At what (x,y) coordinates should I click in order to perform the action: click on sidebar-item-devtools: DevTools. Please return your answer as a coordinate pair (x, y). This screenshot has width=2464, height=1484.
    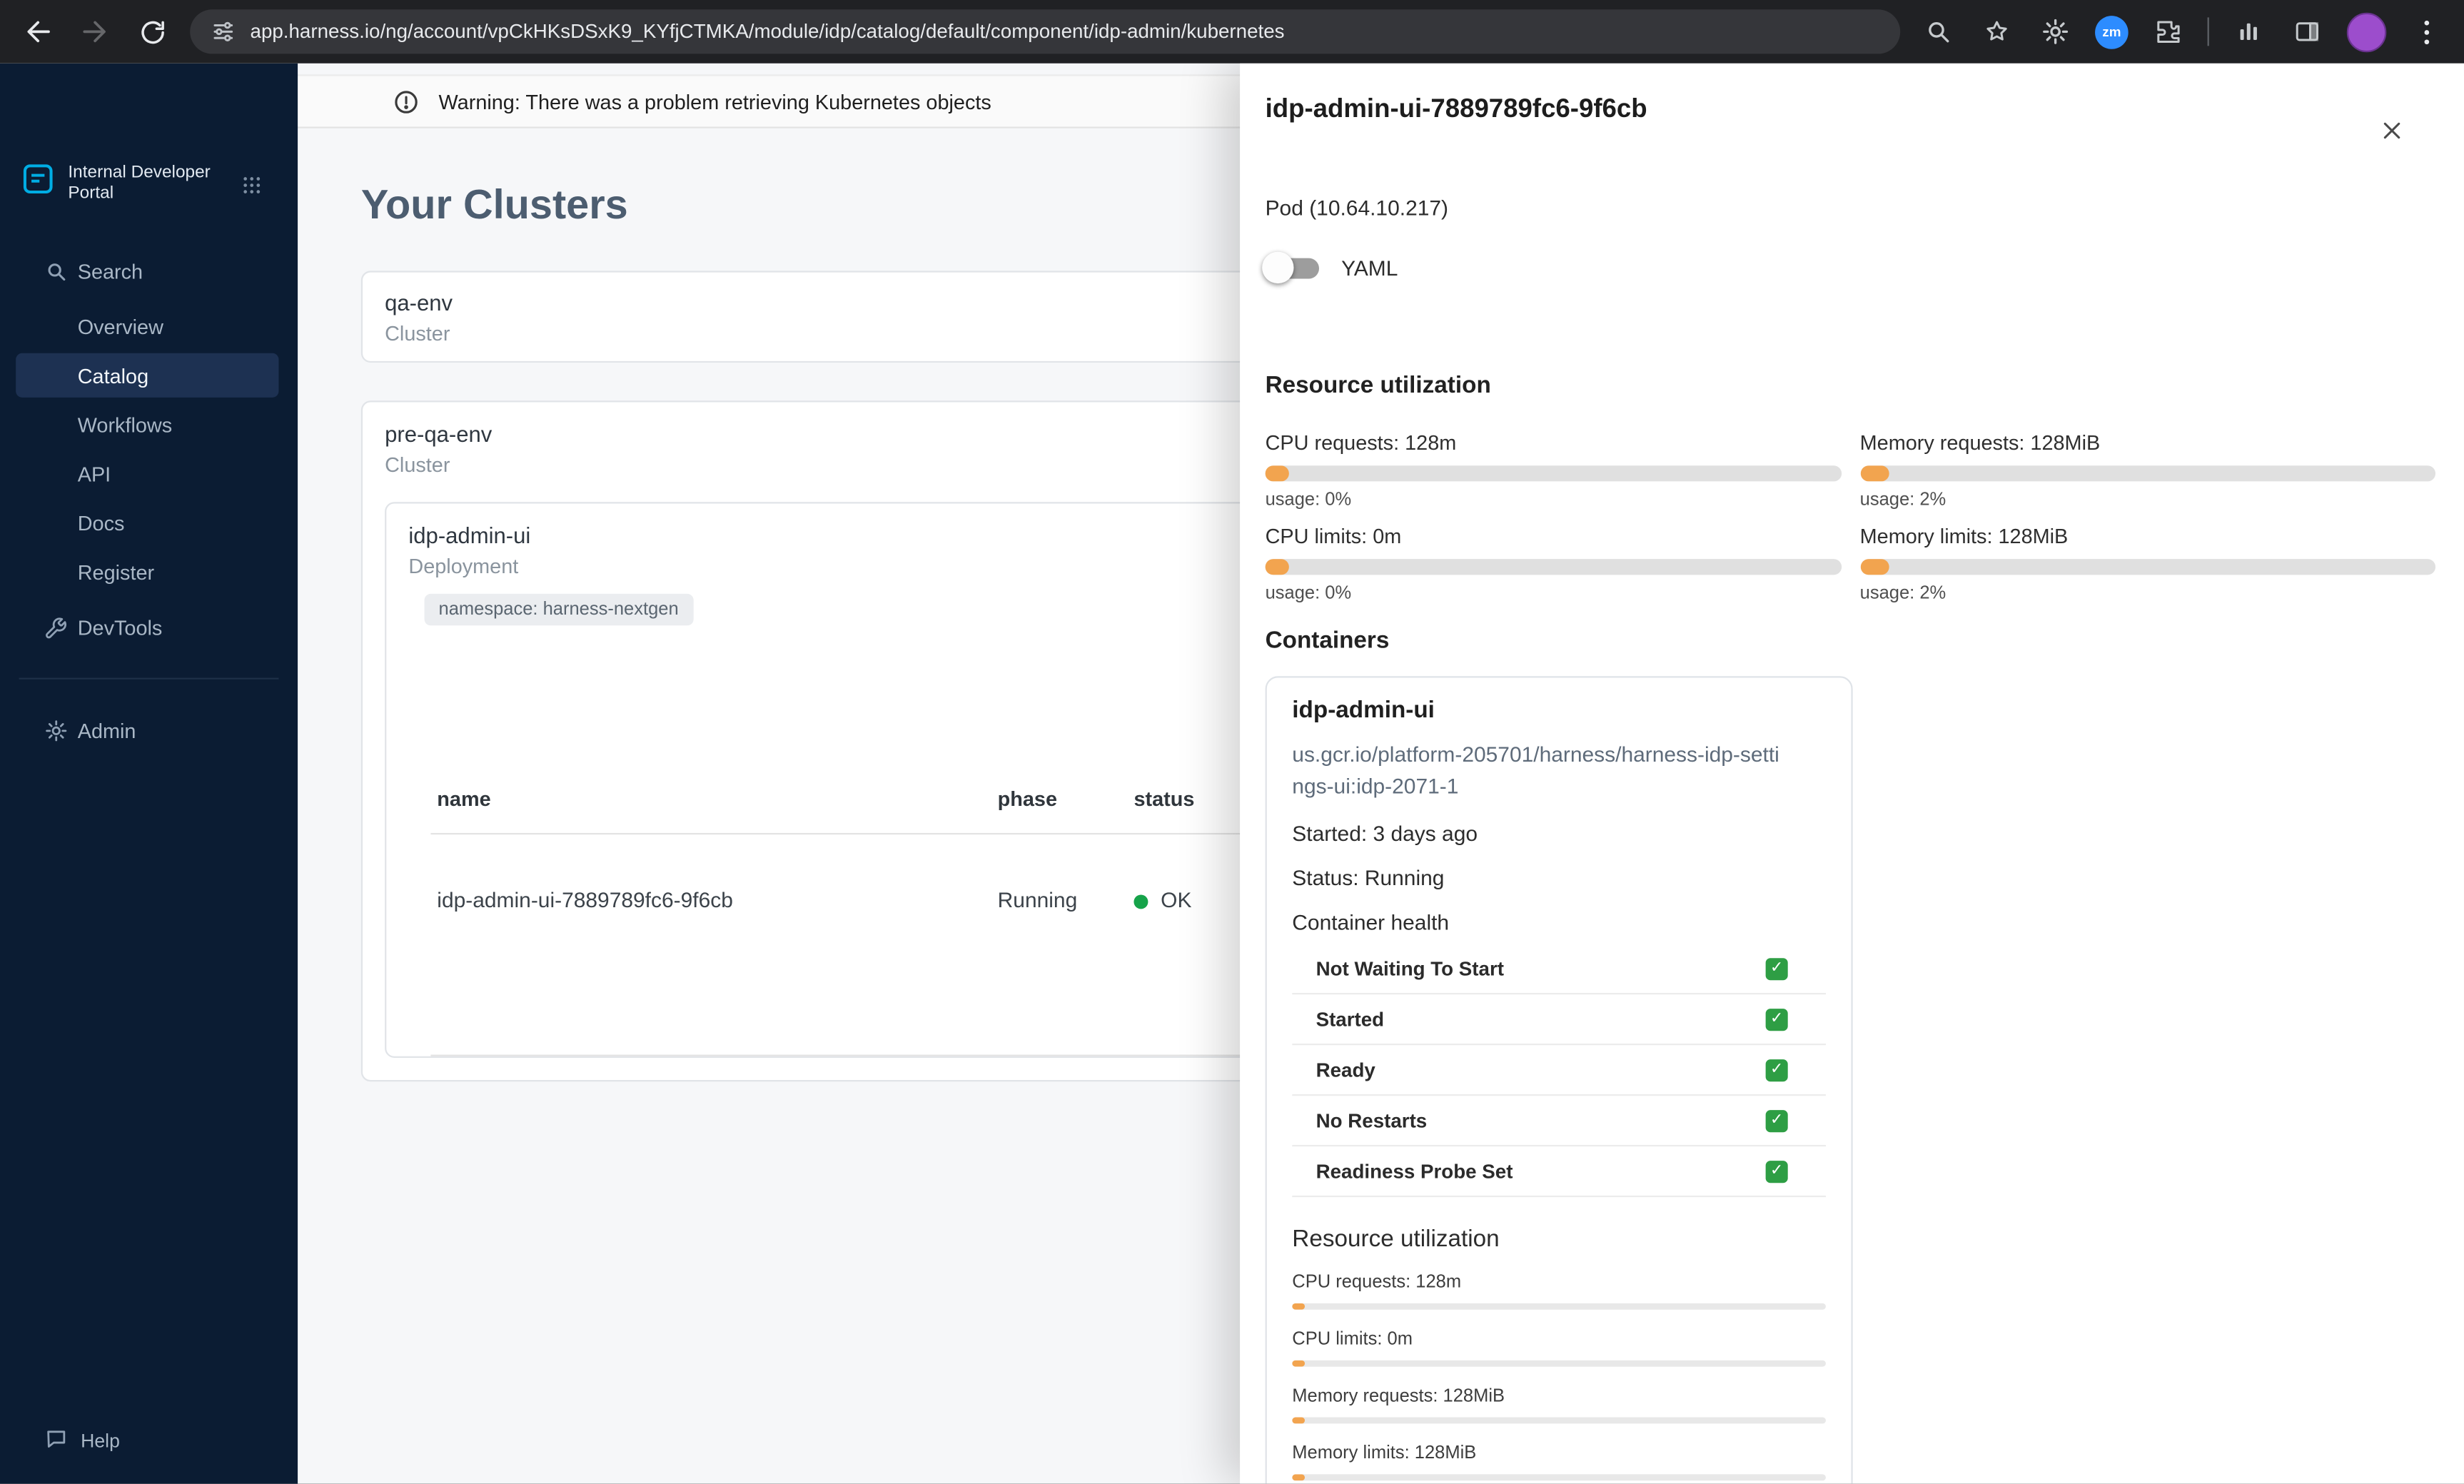
    Looking at the image, I should click on (149, 627).